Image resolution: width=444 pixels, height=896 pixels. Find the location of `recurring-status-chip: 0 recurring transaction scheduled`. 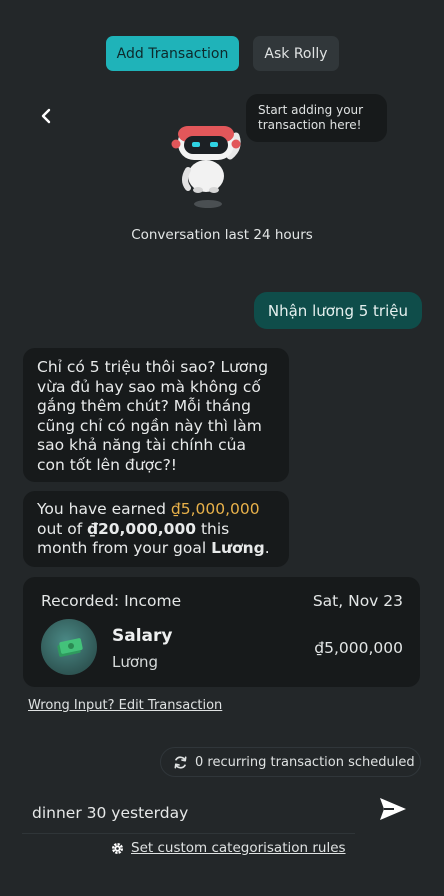

recurring-status-chip: 0 recurring transaction scheduled is located at coordinates (290, 762).